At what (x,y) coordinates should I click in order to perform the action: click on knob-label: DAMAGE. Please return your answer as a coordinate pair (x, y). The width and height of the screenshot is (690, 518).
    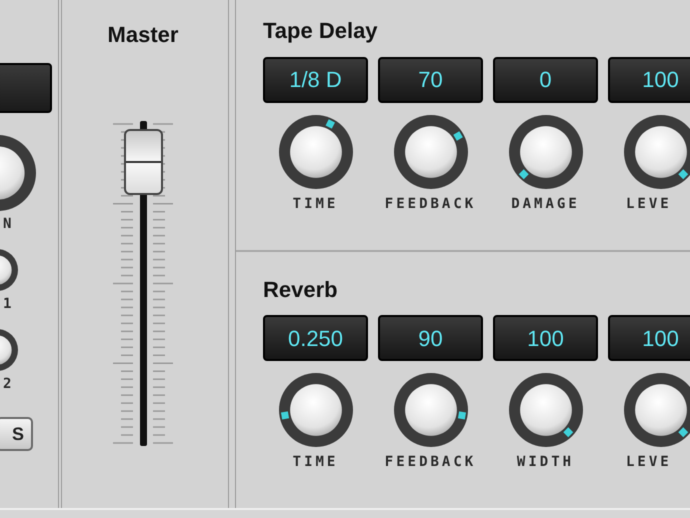
    Looking at the image, I should click on (545, 203).